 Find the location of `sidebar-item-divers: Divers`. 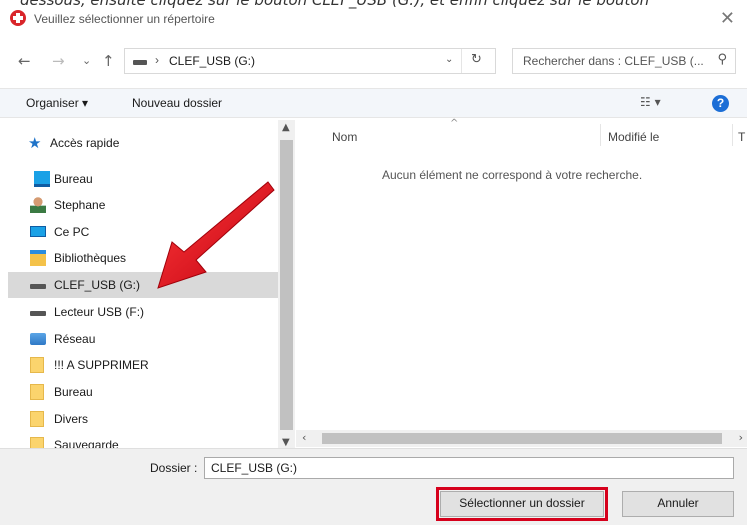

sidebar-item-divers: Divers is located at coordinates (143, 419).